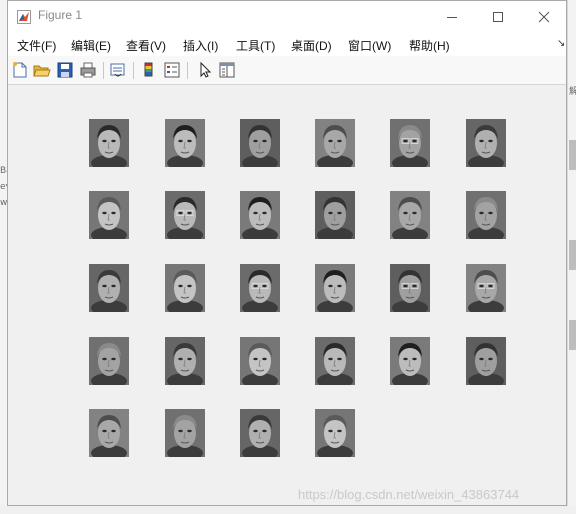 The height and width of the screenshot is (514, 576). I want to click on open-file-button, so click(42, 70).